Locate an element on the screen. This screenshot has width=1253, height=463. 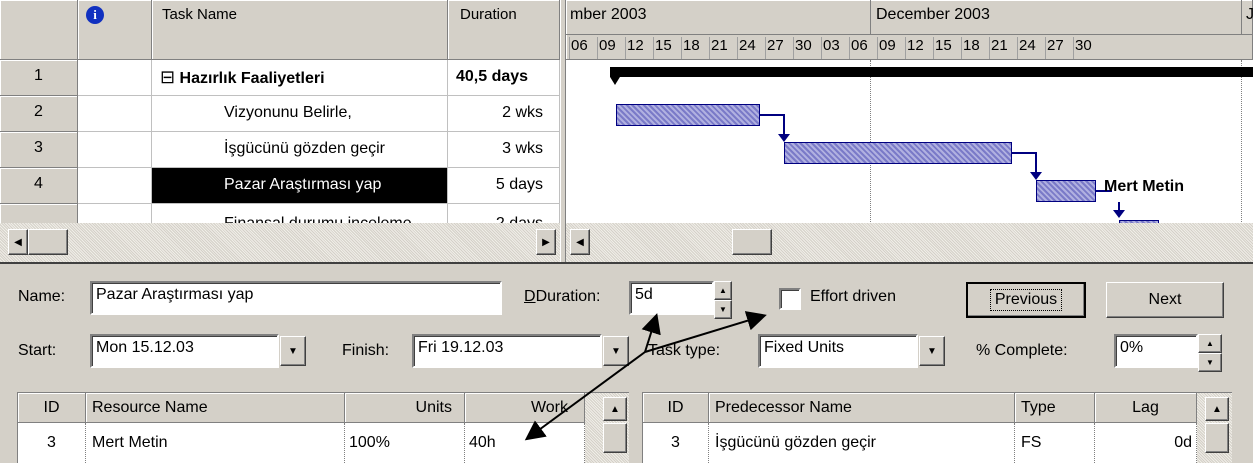
task-name-cell: Hazırlık Faaliyetleri is located at coordinates (252, 78).